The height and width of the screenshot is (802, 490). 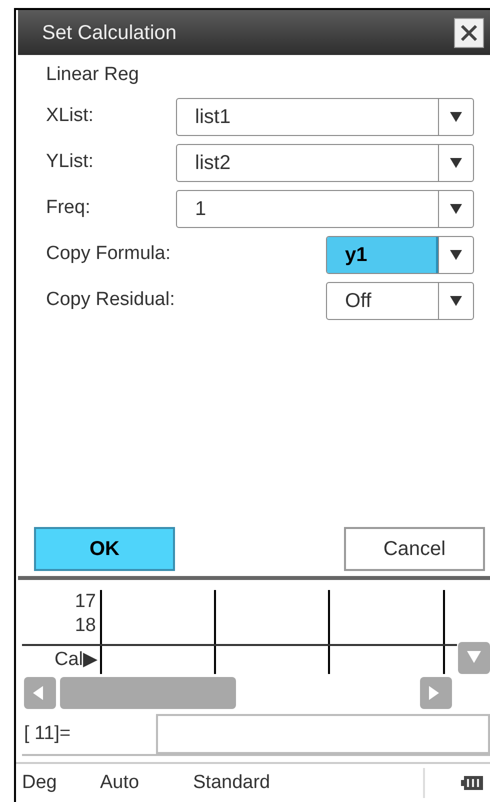 I want to click on dropdown-field: Off, so click(x=400, y=301).